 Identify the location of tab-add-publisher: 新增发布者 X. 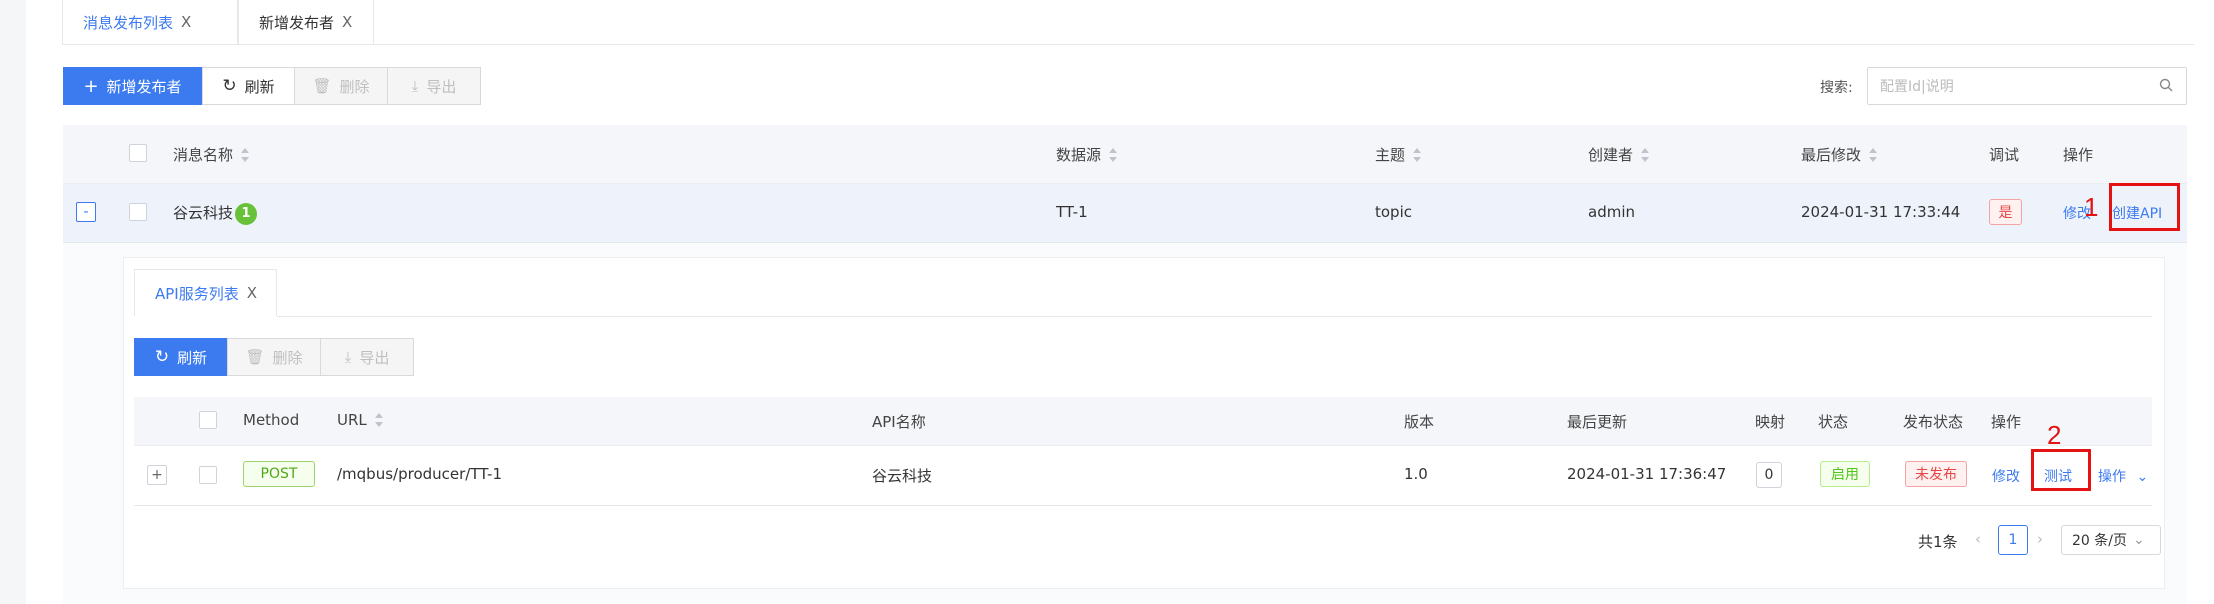
(306, 22).